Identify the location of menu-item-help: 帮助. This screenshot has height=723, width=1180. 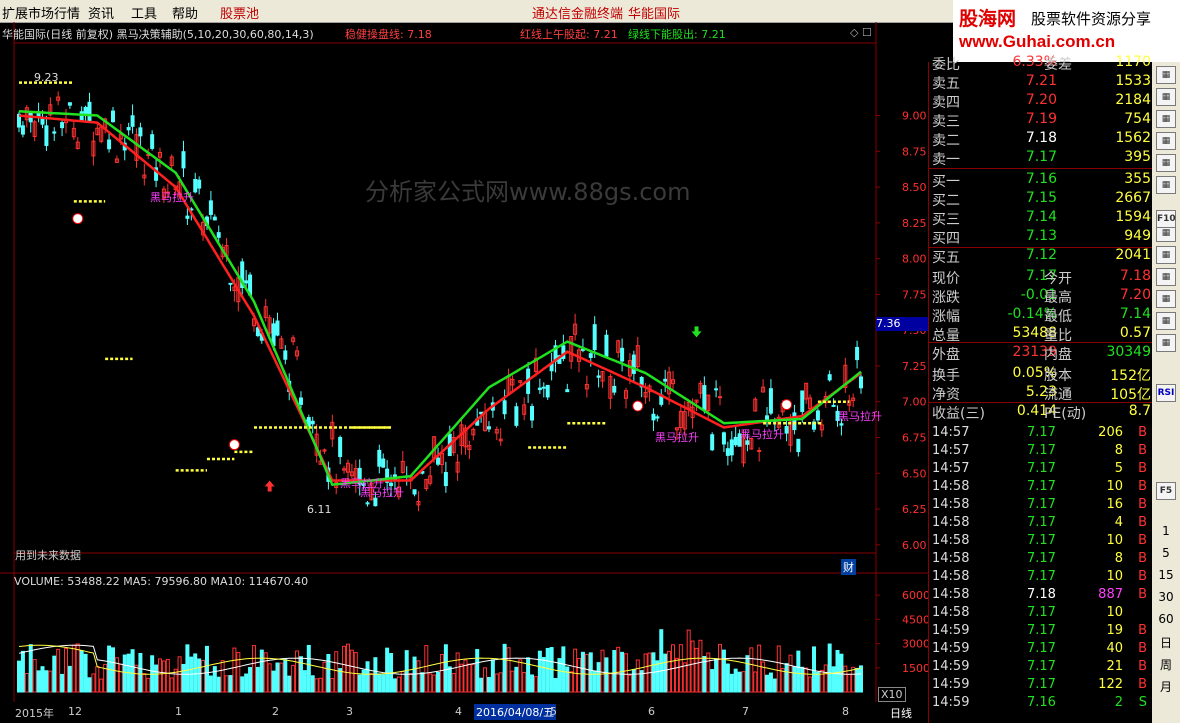
(185, 12).